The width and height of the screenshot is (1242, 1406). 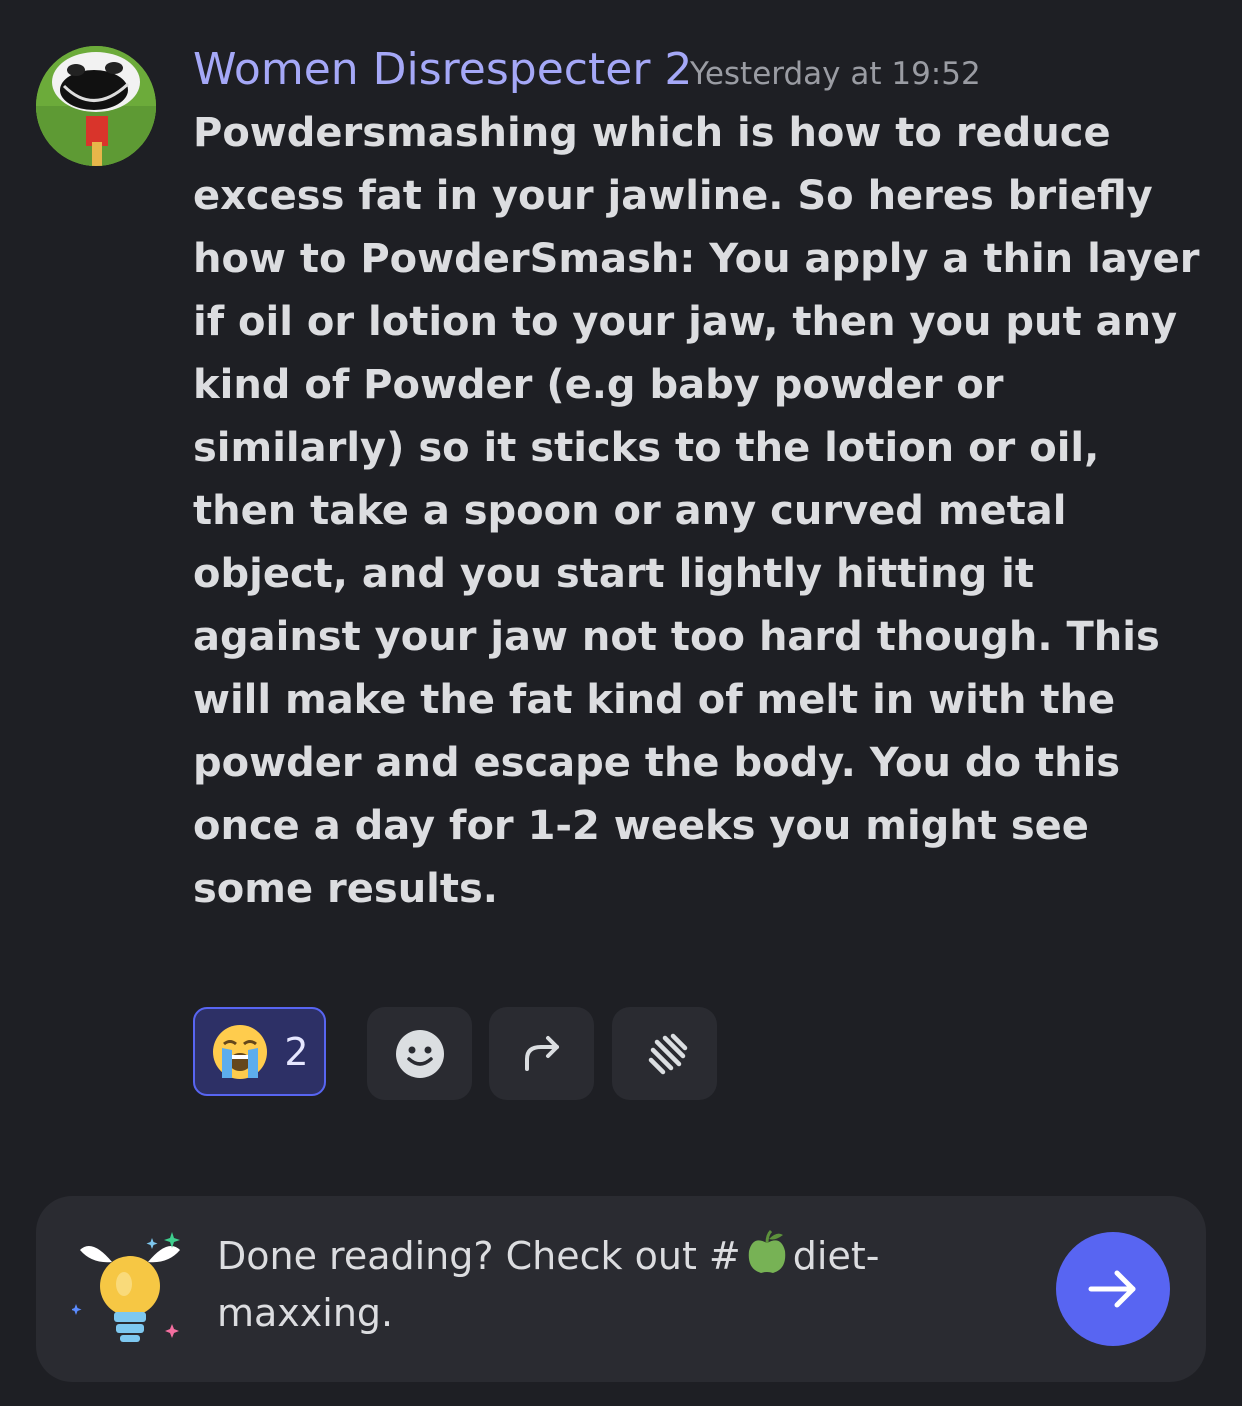 I want to click on smiley-face-icon, so click(x=419, y=1053).